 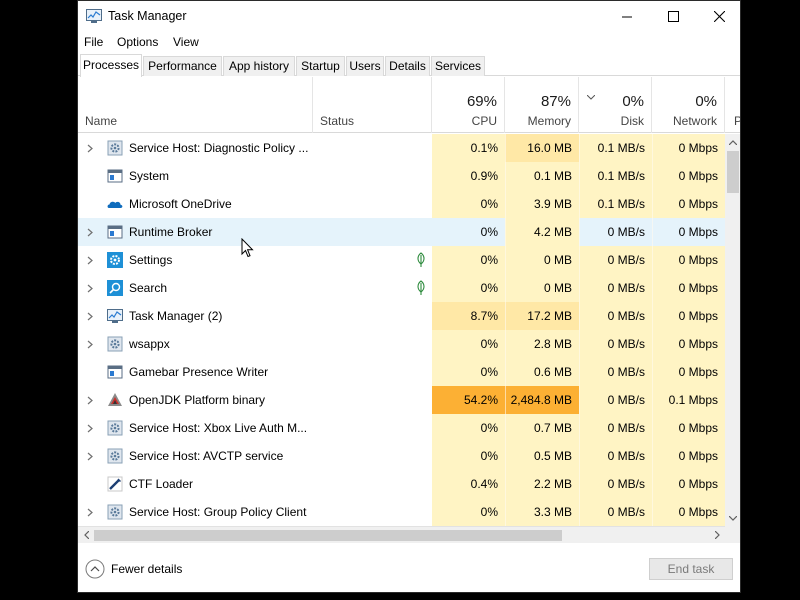 I want to click on close-button, so click(x=718, y=16).